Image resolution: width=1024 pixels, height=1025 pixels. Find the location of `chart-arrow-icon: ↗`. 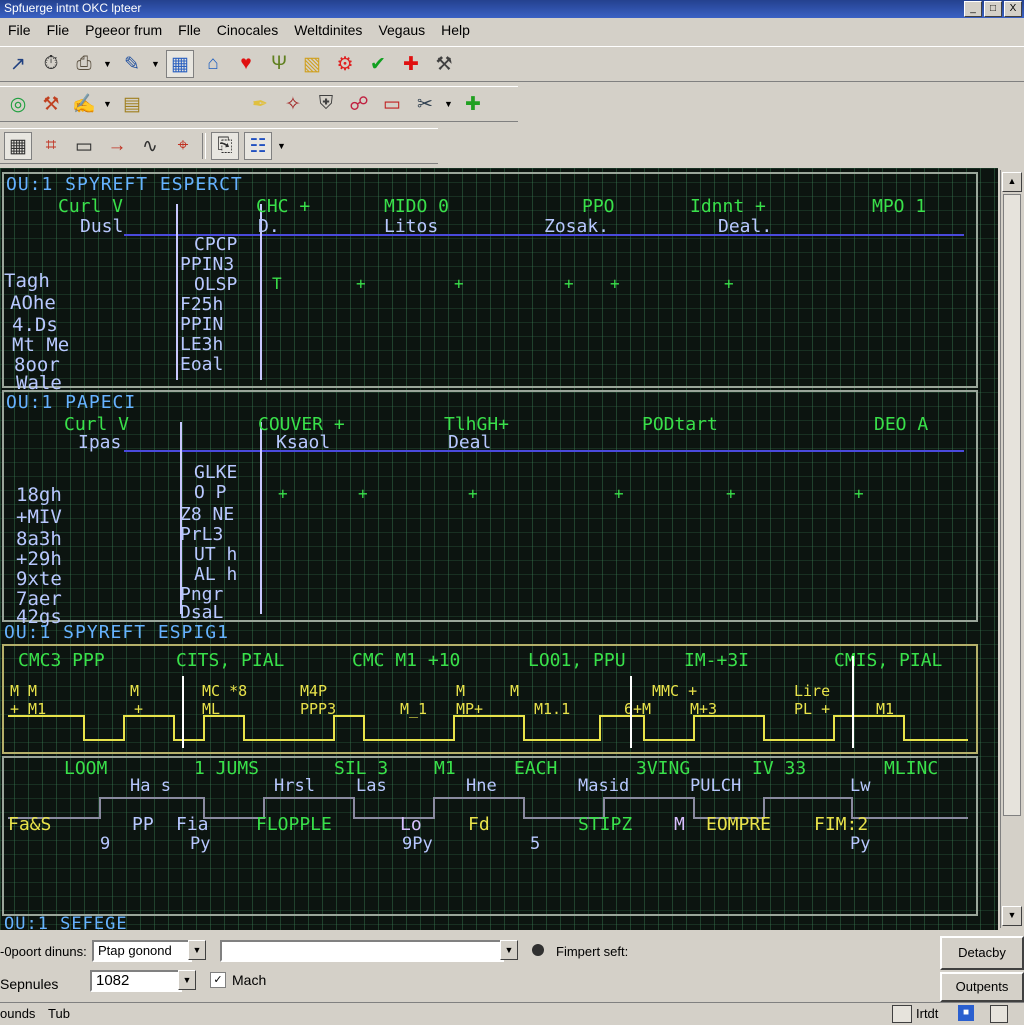

chart-arrow-icon: ↗ is located at coordinates (18, 64).